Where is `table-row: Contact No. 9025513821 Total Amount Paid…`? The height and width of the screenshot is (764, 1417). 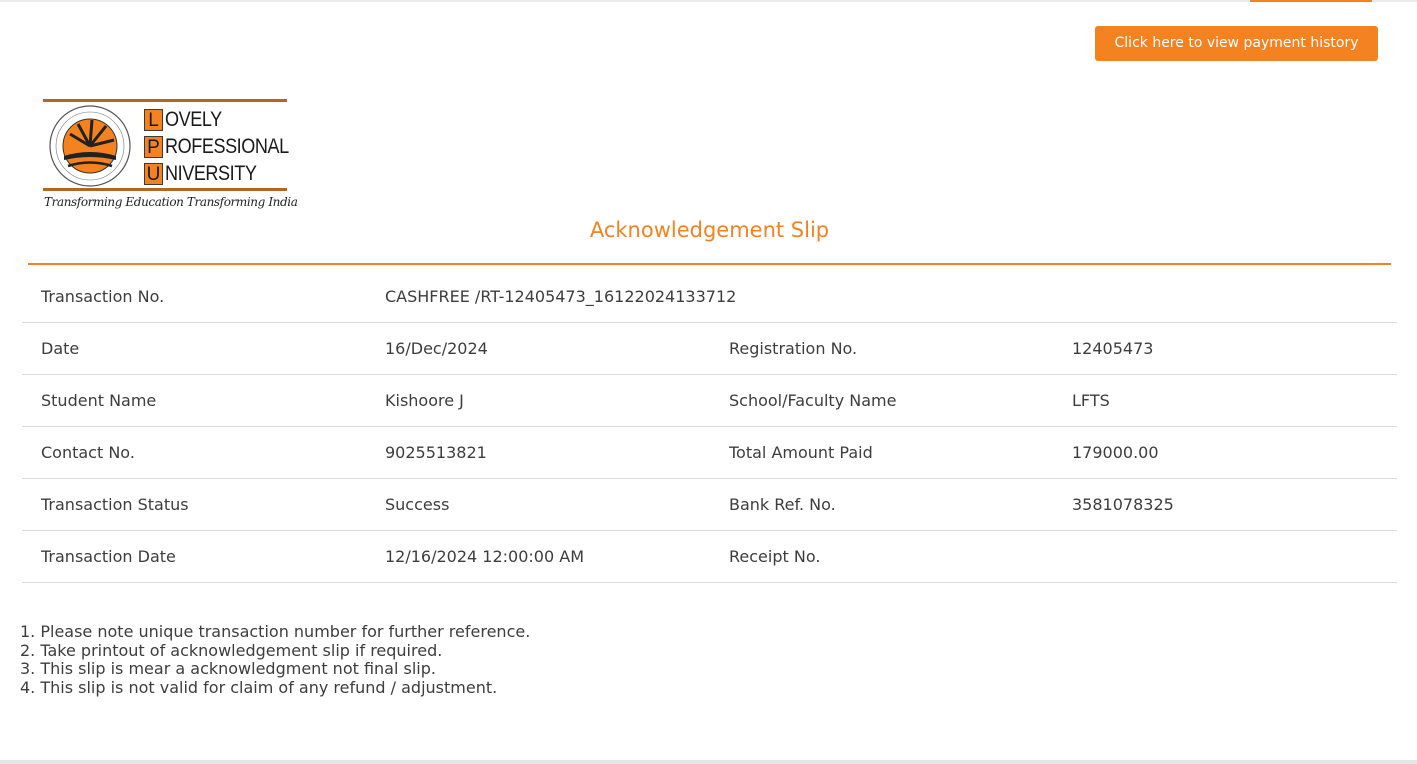 table-row: Contact No. 9025513821 Total Amount Paid… is located at coordinates (709, 452).